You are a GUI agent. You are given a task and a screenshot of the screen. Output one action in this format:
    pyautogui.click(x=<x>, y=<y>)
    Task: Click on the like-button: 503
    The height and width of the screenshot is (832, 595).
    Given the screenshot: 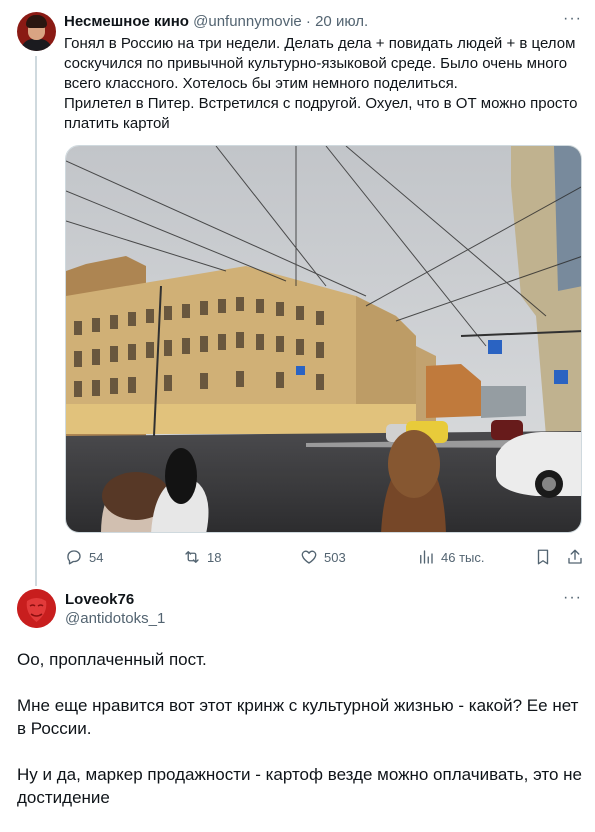 What is the action you would take?
    pyautogui.click(x=323, y=557)
    